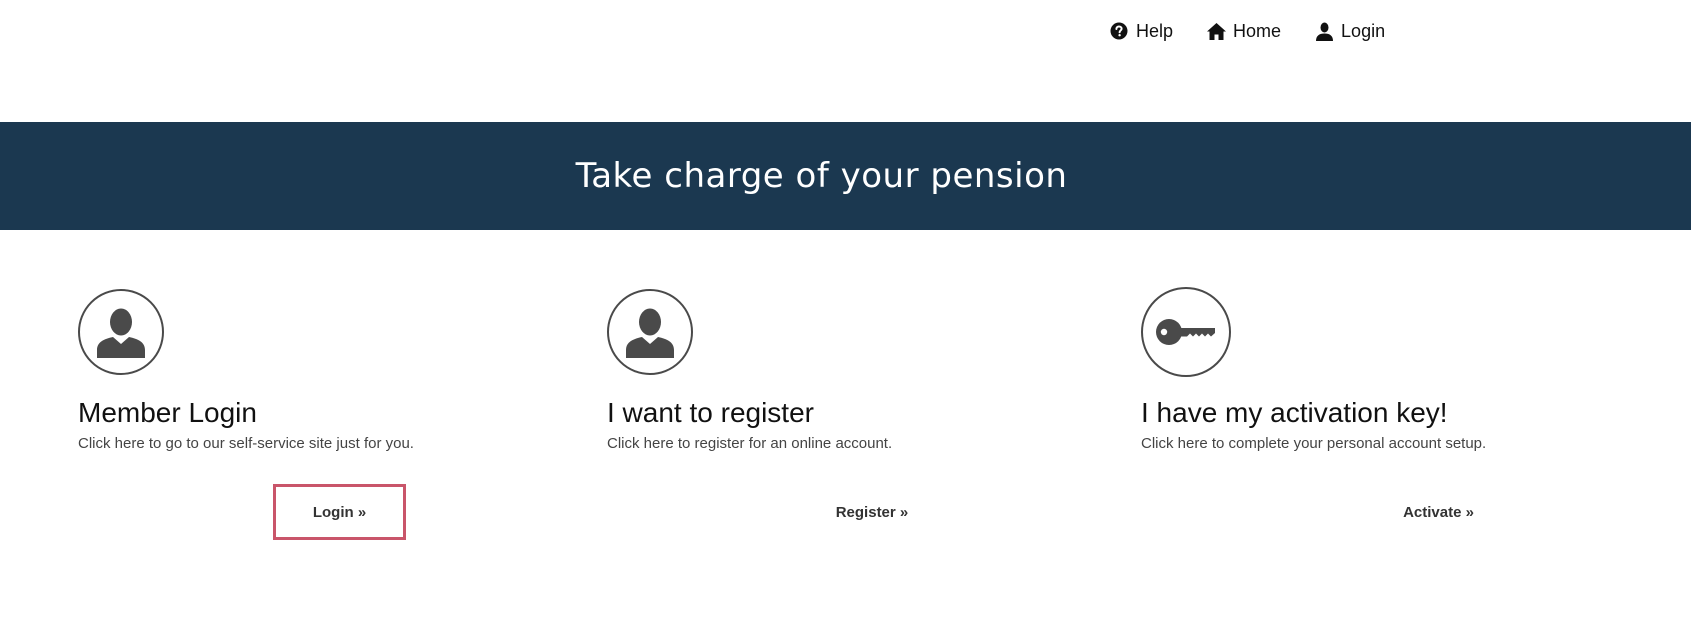  What do you see at coordinates (821, 176) in the screenshot?
I see `banner-title: Take charge of your pension` at bounding box center [821, 176].